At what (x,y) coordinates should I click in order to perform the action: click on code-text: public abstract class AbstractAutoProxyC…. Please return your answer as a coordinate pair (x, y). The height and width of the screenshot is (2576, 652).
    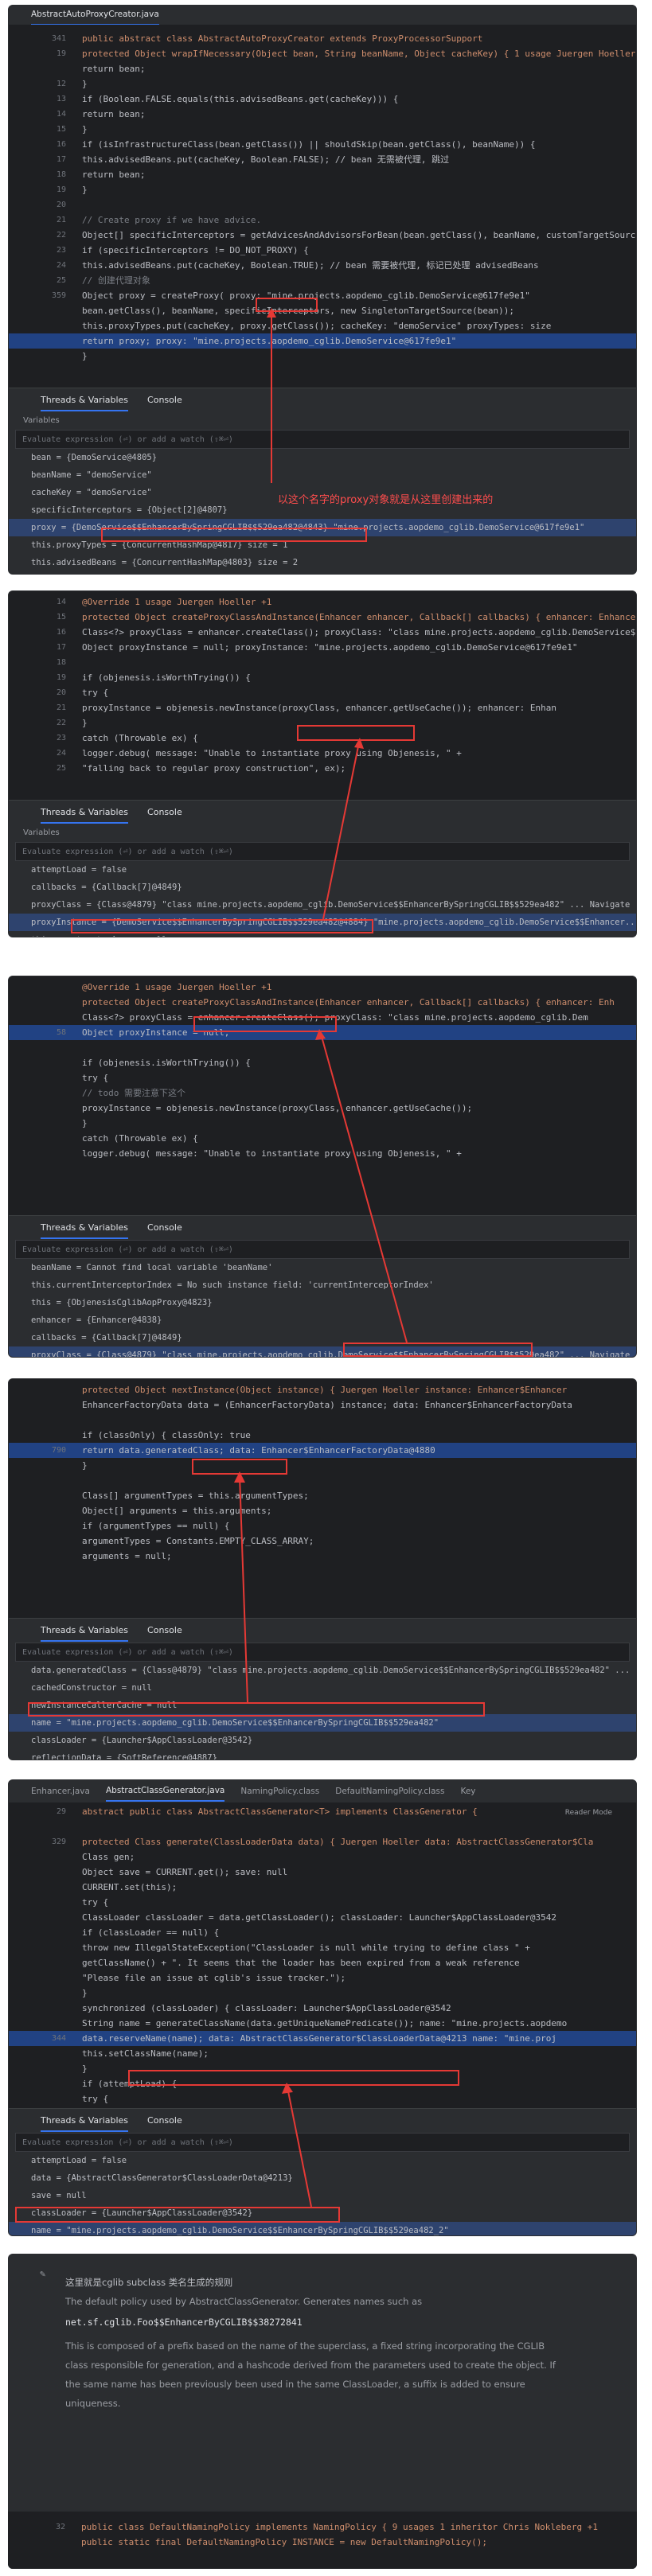
    Looking at the image, I should click on (282, 38).